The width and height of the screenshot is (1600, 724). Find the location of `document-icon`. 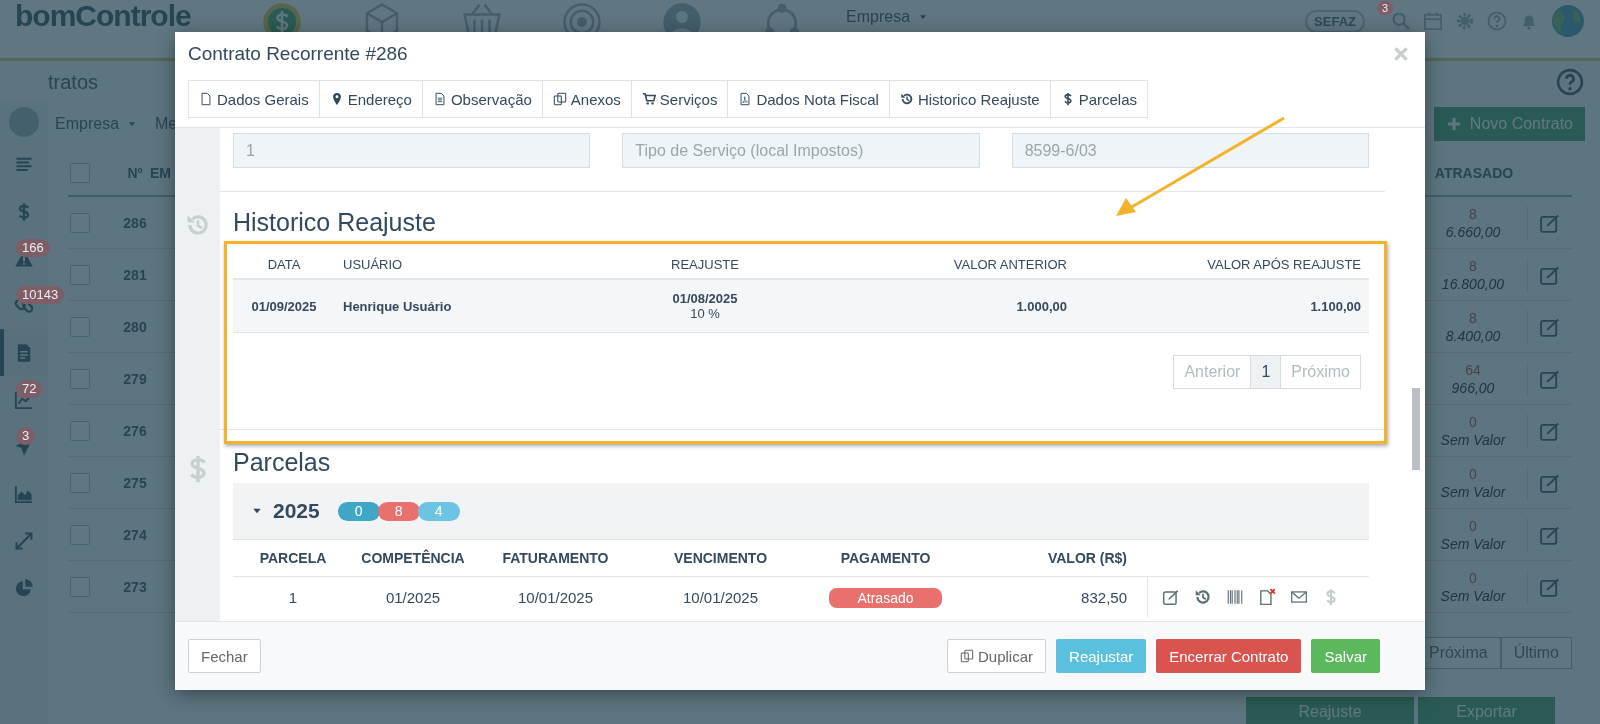

document-icon is located at coordinates (439, 99).